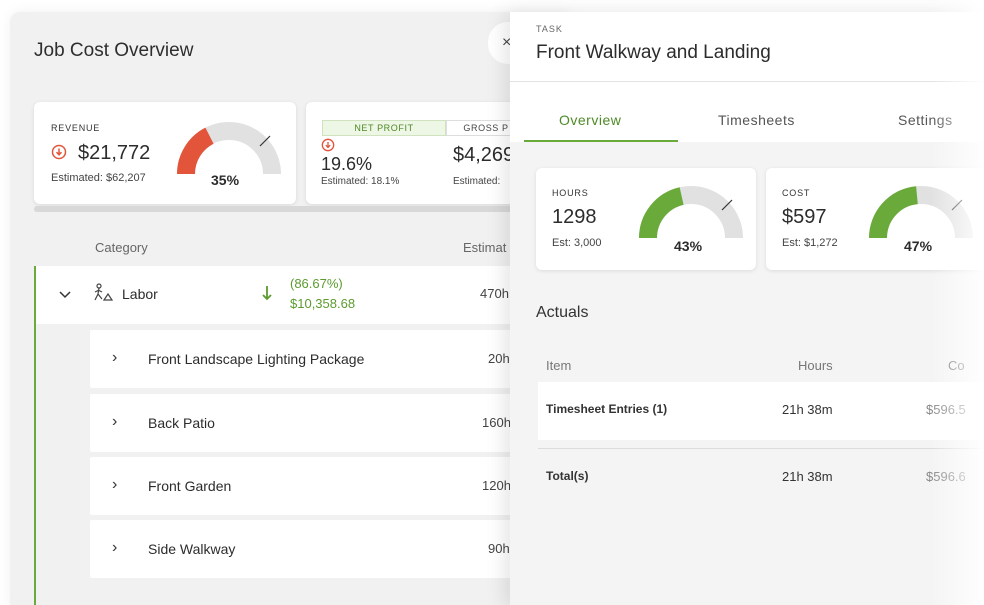  I want to click on list-item: › Back Patio 160h, so click(325, 423).